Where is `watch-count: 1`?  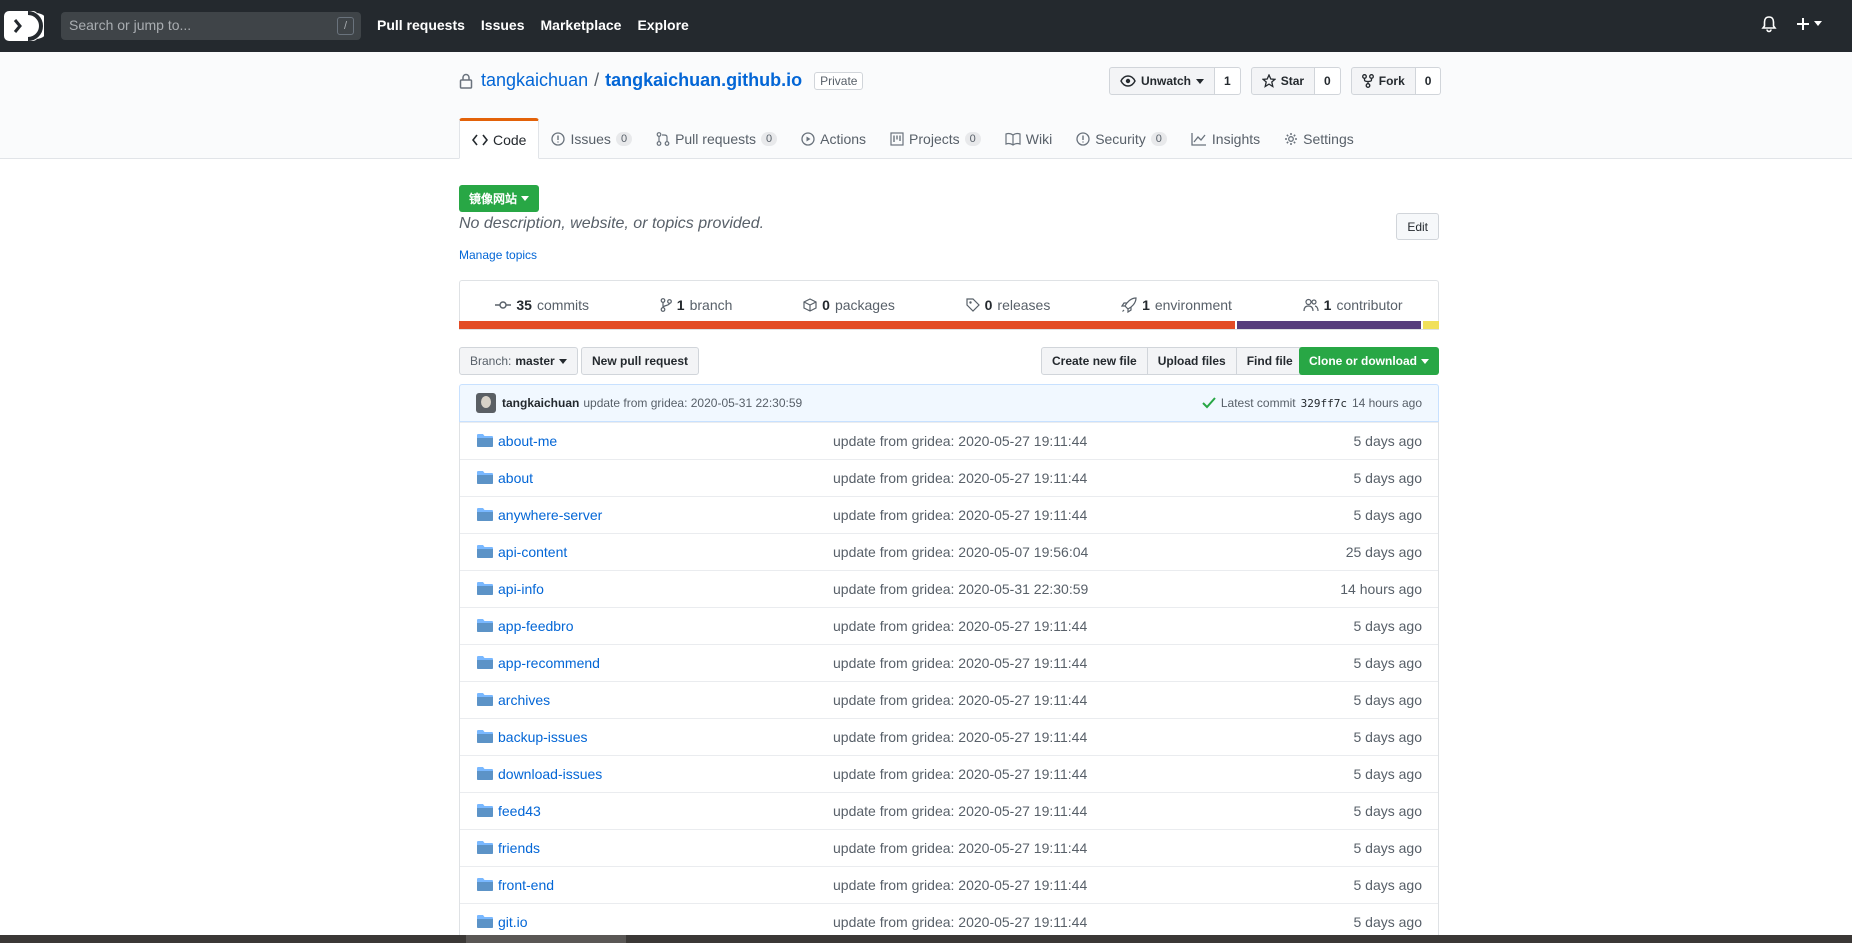 watch-count: 1 is located at coordinates (1228, 81).